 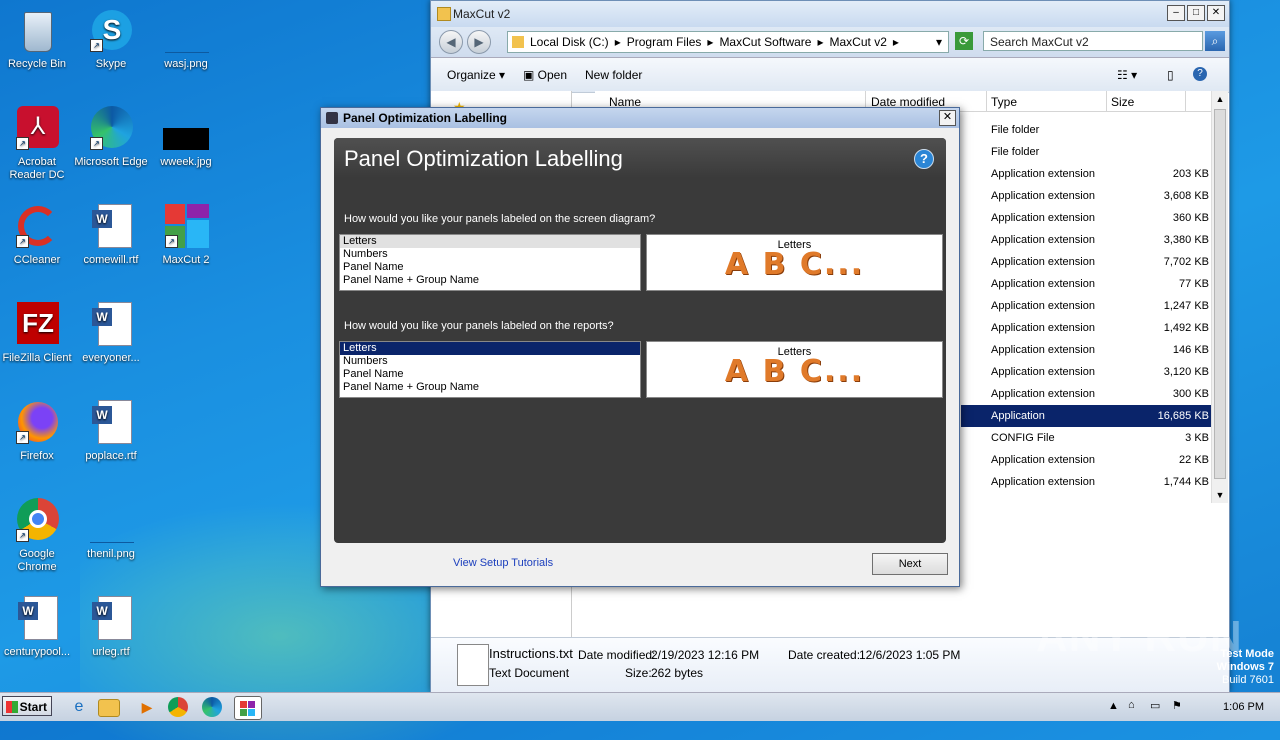 I want to click on desktop-icon-urleg: W urleg.rtf, so click(x=111, y=627).